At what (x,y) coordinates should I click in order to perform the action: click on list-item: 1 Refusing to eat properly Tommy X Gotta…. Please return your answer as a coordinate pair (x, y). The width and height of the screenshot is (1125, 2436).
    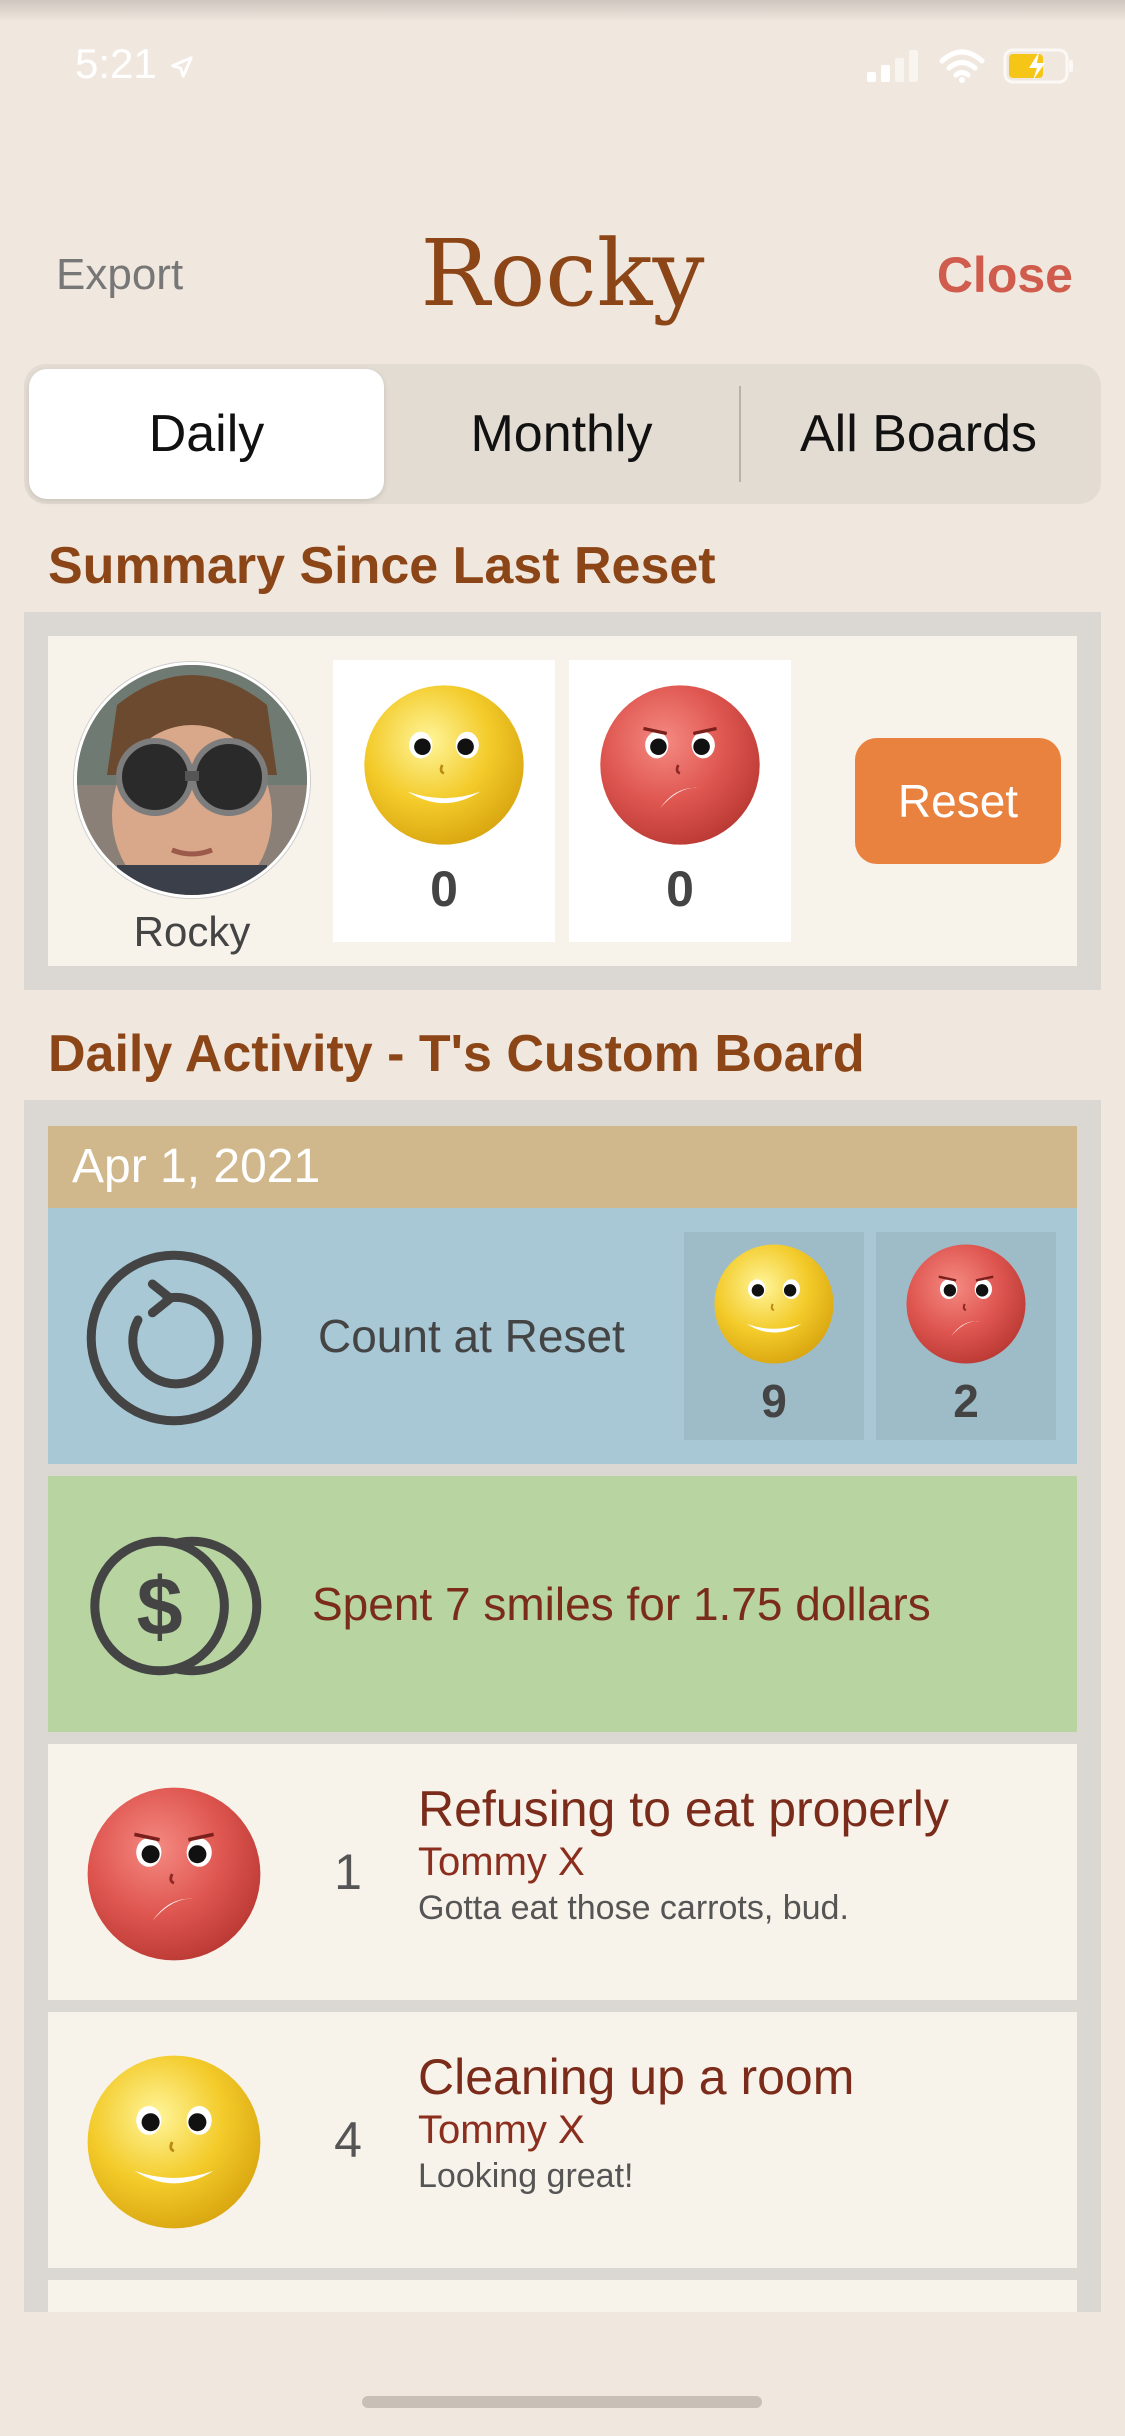
    Looking at the image, I should click on (562, 1872).